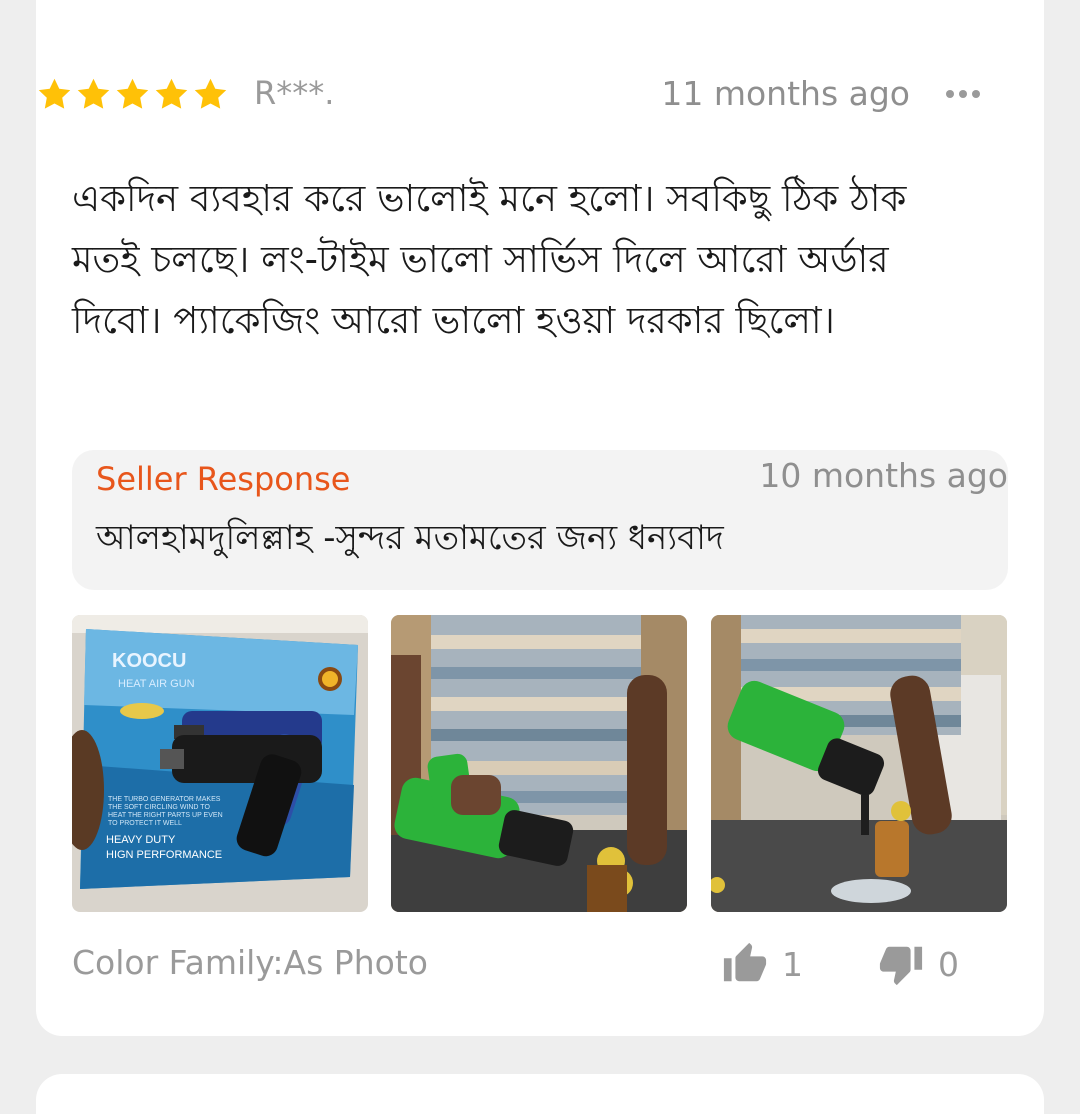 The width and height of the screenshot is (1080, 1114). What do you see at coordinates (164, 855) in the screenshot?
I see `box-tagline-line: HIGN PERFORMANCE` at bounding box center [164, 855].